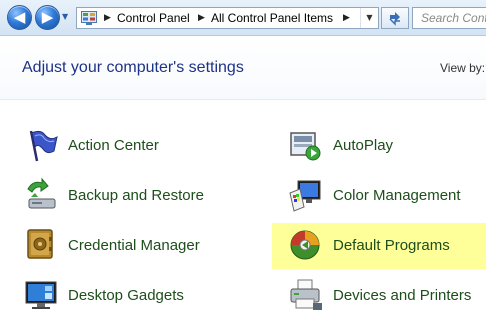  What do you see at coordinates (305, 245) in the screenshot?
I see `default-programs-icon` at bounding box center [305, 245].